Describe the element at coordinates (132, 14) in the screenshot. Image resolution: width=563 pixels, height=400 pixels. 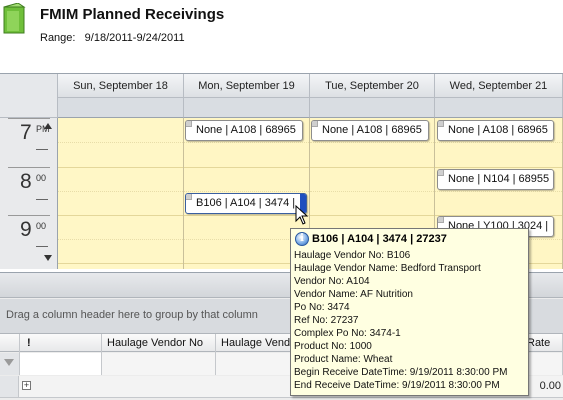
I see `page-title: FMIM Planned Receivings` at that location.